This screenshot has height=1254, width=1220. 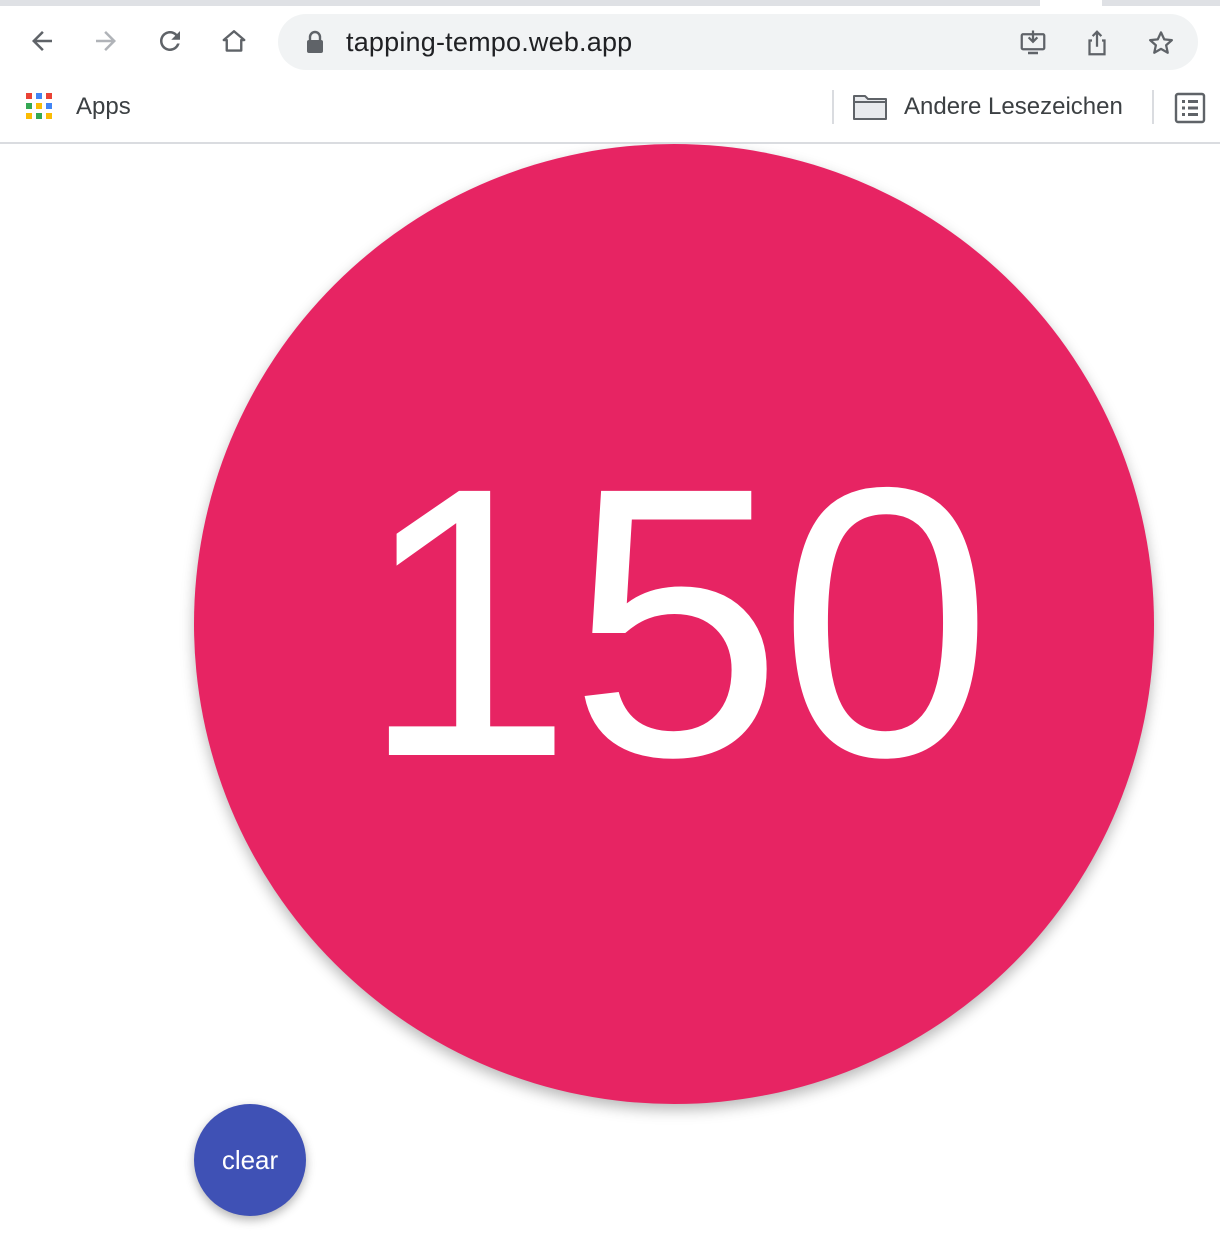 I want to click on reload-button, so click(x=170, y=41).